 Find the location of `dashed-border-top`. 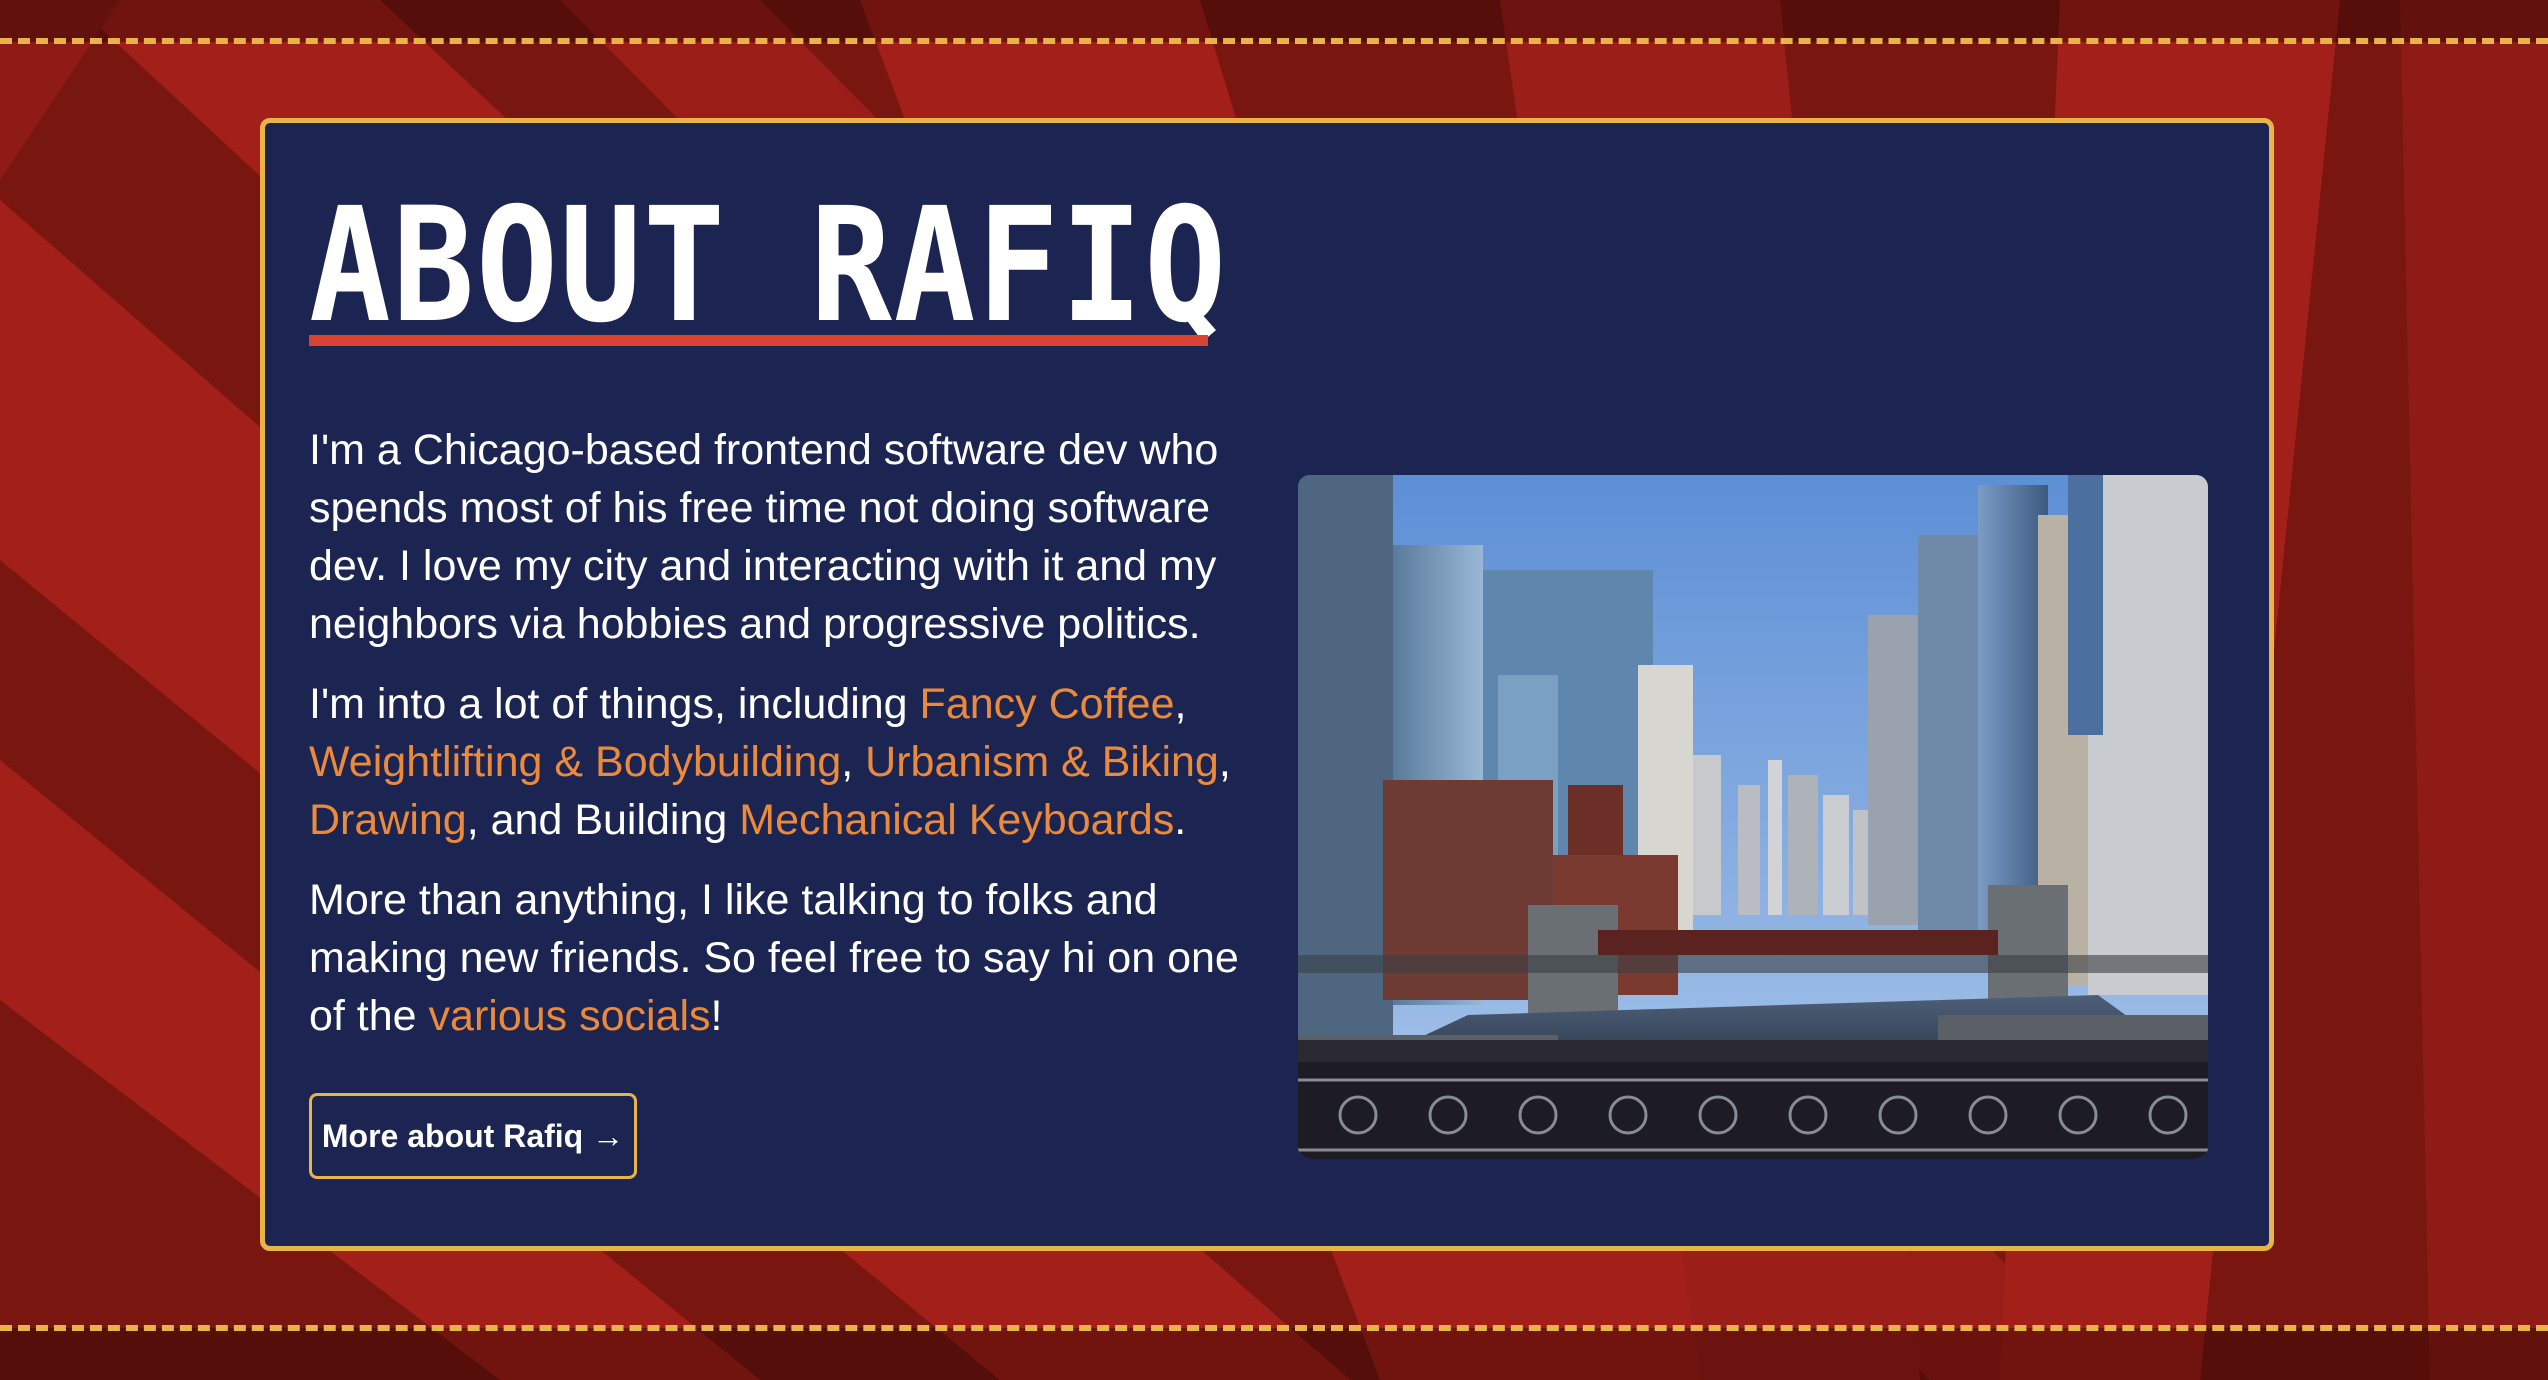

dashed-border-top is located at coordinates (1274, 41).